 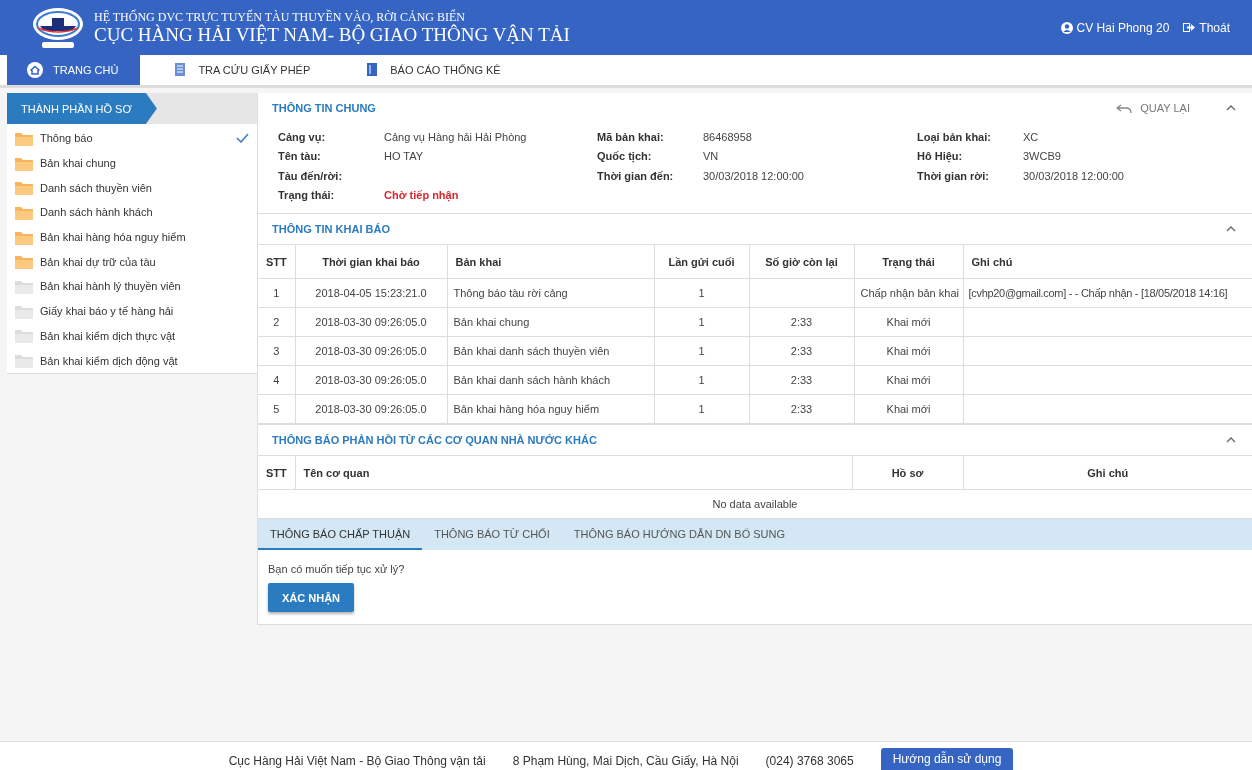 I want to click on sidebar-item: Bản khai dự trữ của tàu, so click(x=132, y=262).